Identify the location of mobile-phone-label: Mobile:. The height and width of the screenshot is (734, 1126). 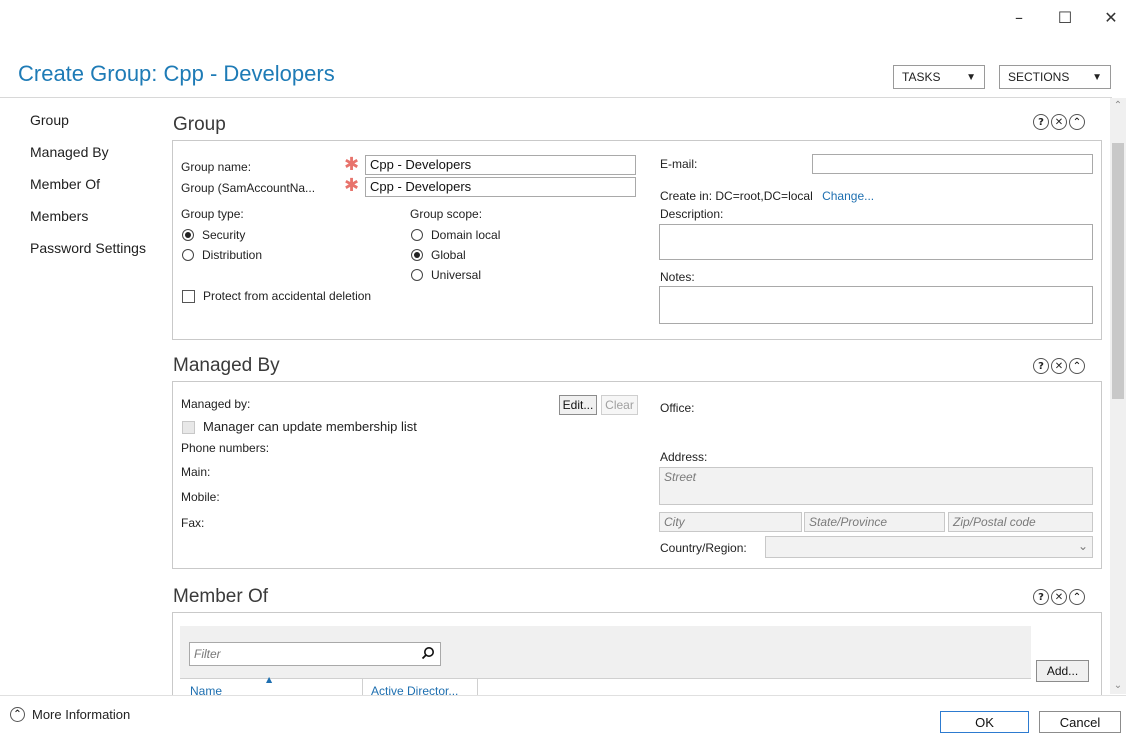
(200, 497).